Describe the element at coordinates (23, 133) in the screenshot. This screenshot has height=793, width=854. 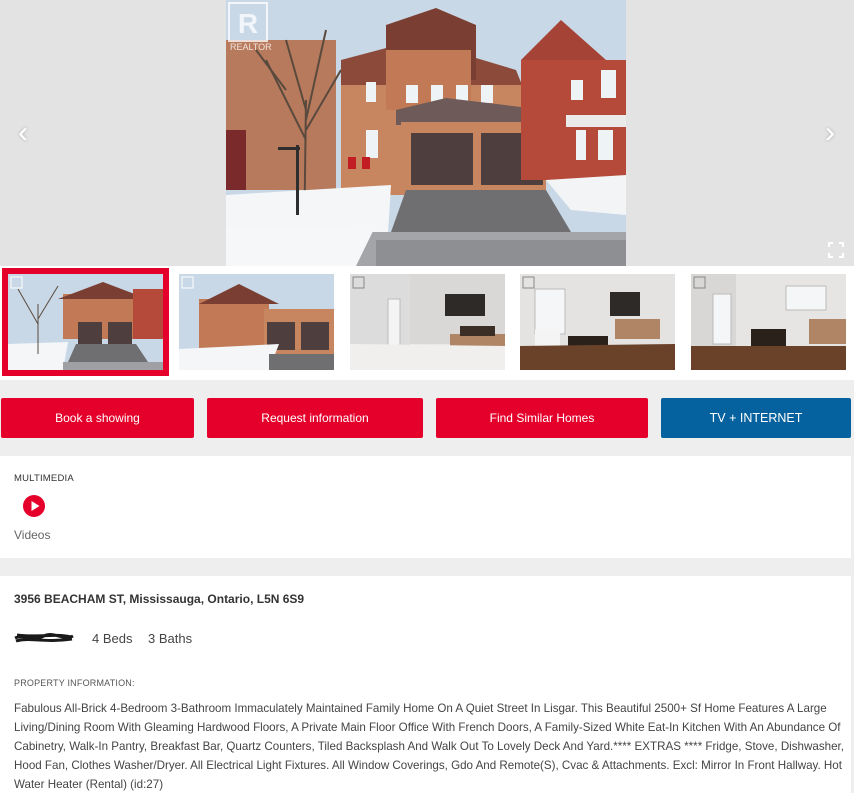
I see `previous-photo-button: ‹` at that location.